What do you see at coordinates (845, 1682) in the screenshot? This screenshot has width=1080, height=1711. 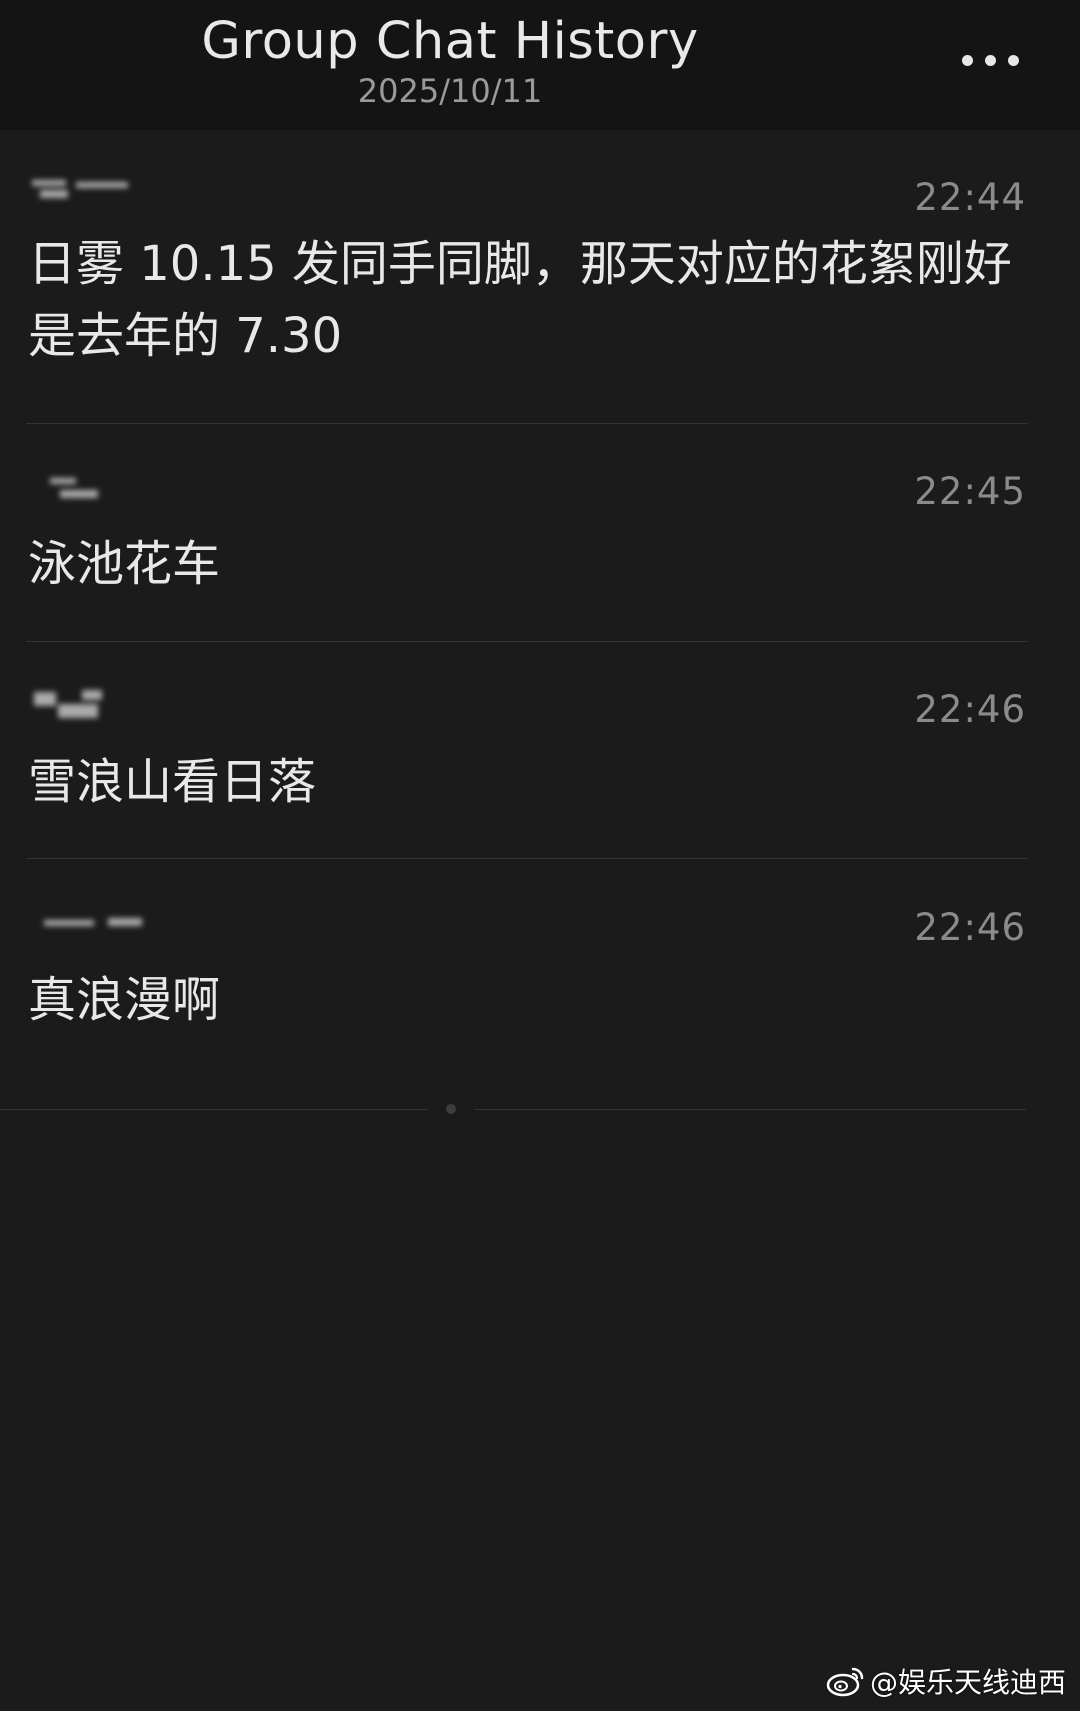 I see `weibo-logo-icon` at bounding box center [845, 1682].